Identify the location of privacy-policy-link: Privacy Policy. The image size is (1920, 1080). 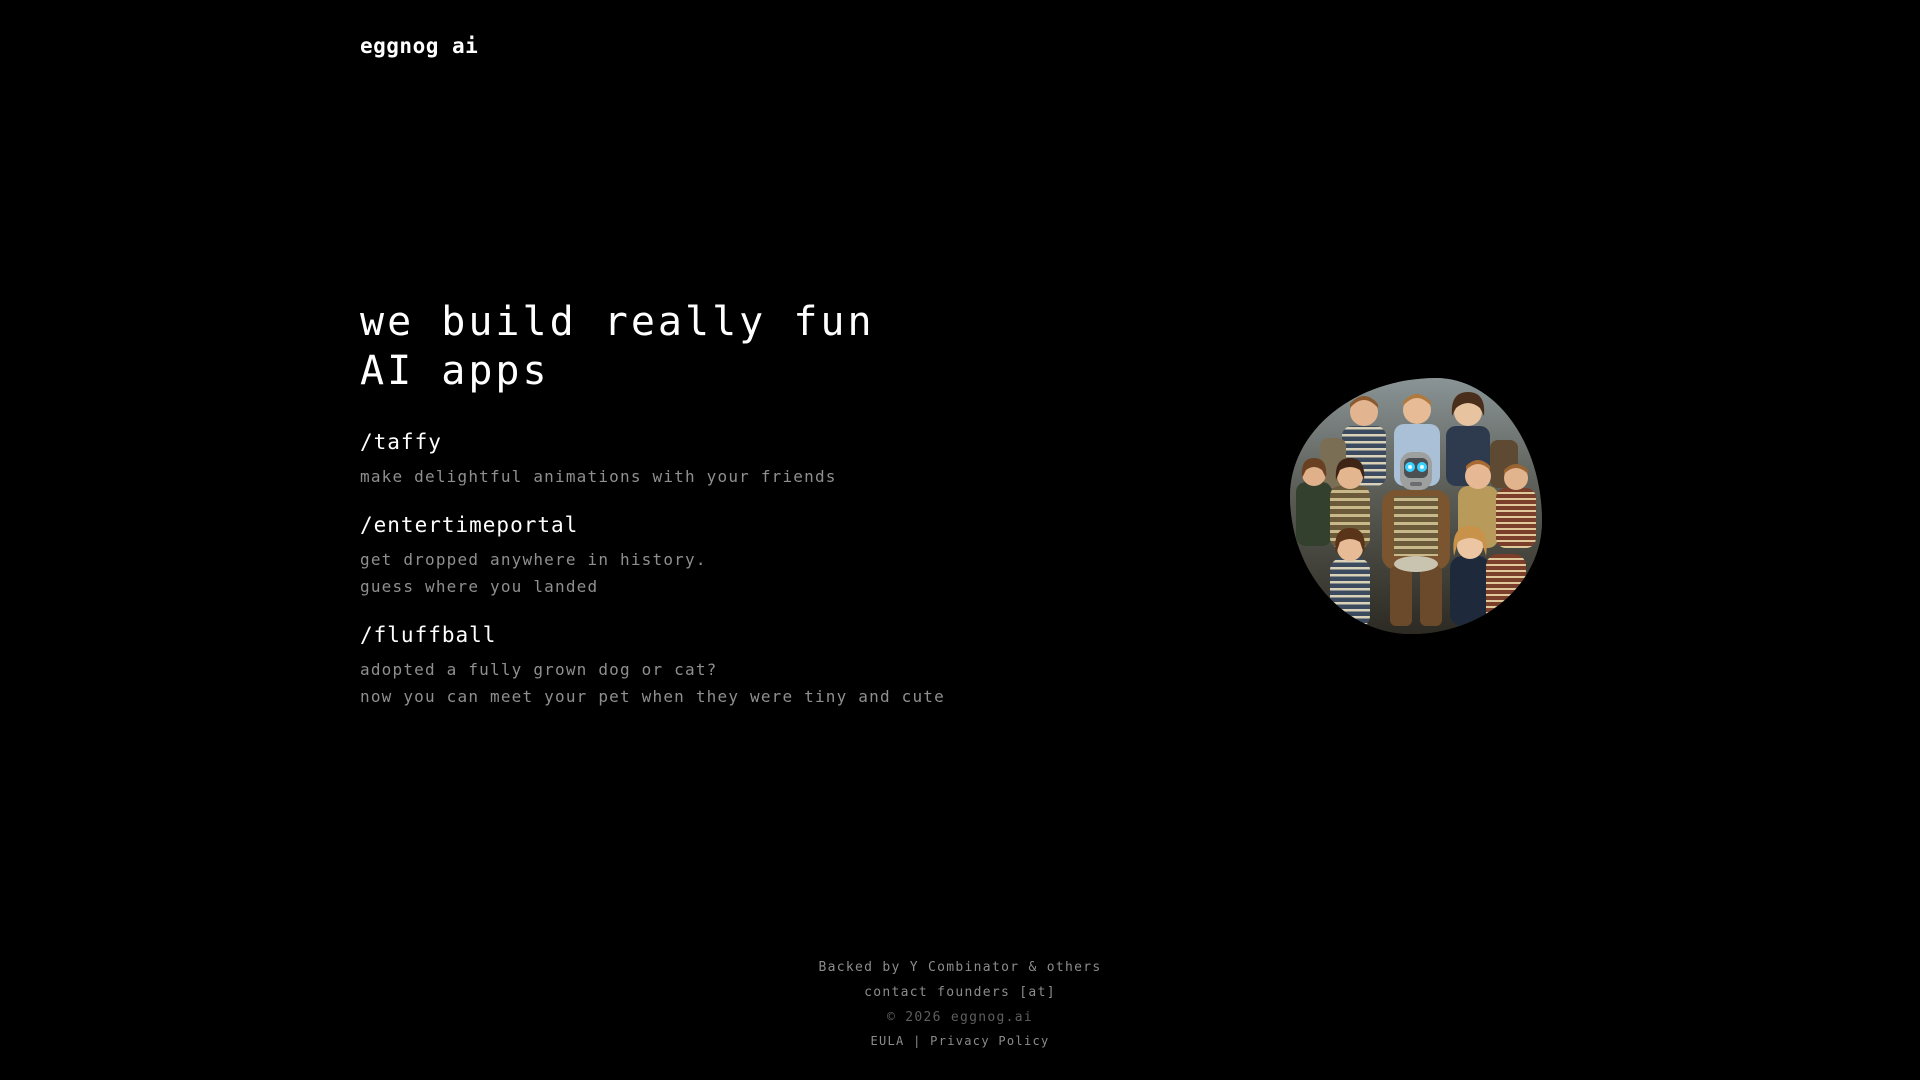
(989, 1041).